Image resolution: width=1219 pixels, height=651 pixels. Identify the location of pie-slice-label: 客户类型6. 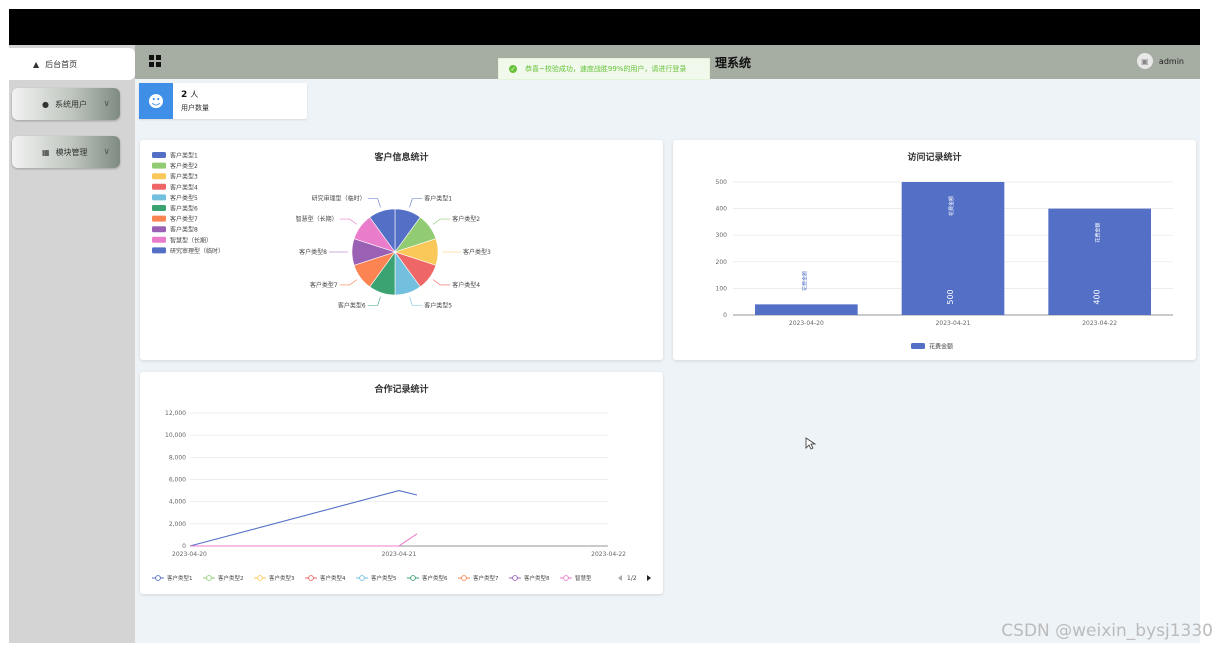
(352, 305).